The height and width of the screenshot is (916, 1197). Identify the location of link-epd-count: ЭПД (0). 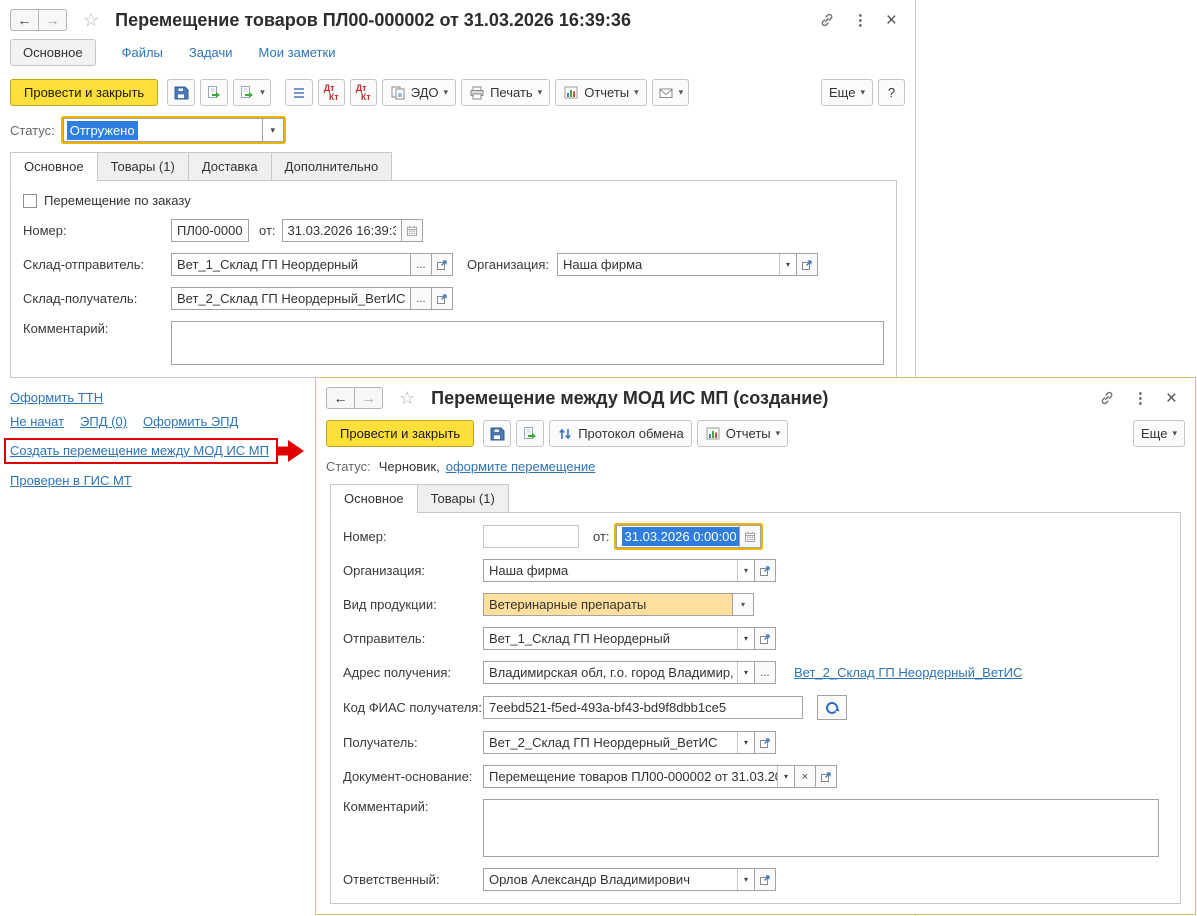
(103, 421).